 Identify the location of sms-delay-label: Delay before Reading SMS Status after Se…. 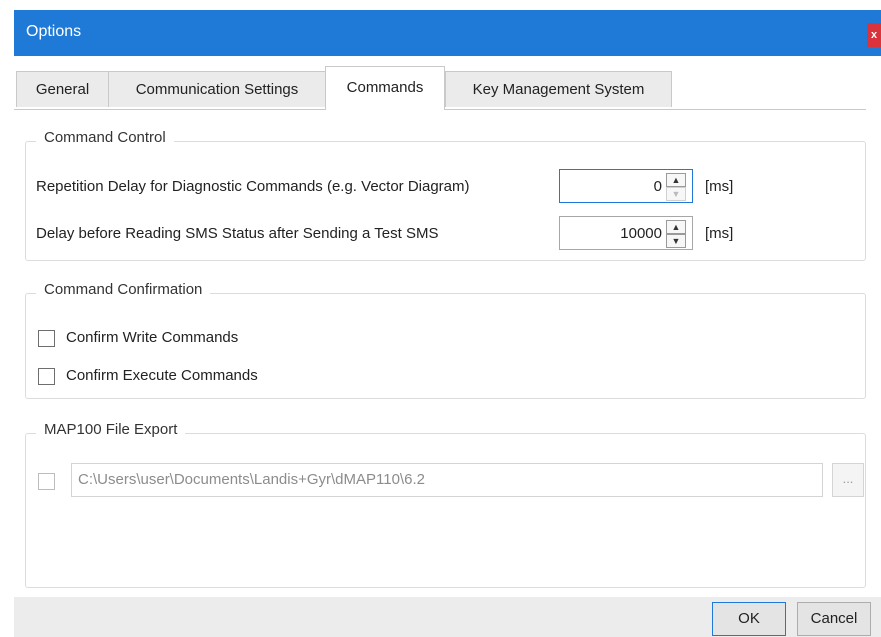
(237, 233).